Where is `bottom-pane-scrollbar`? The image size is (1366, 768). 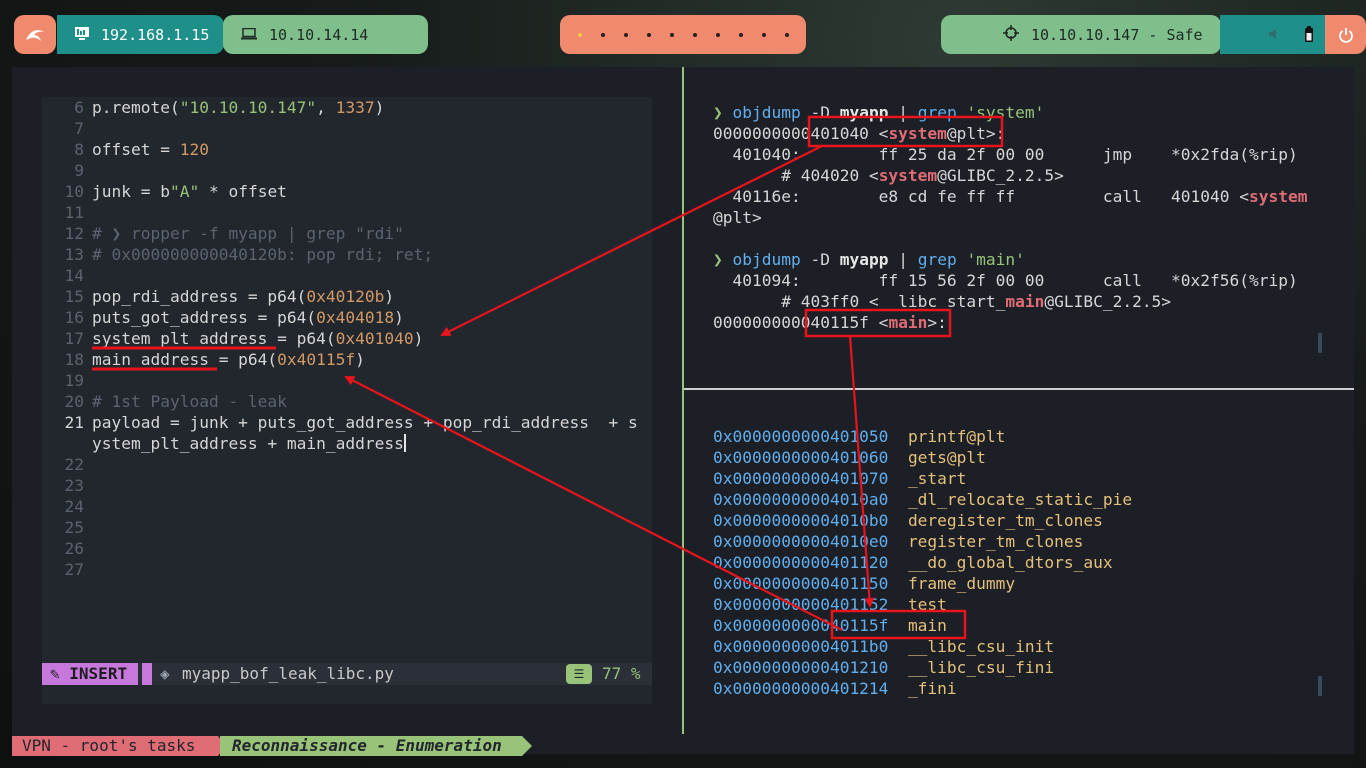 bottom-pane-scrollbar is located at coordinates (1320, 686).